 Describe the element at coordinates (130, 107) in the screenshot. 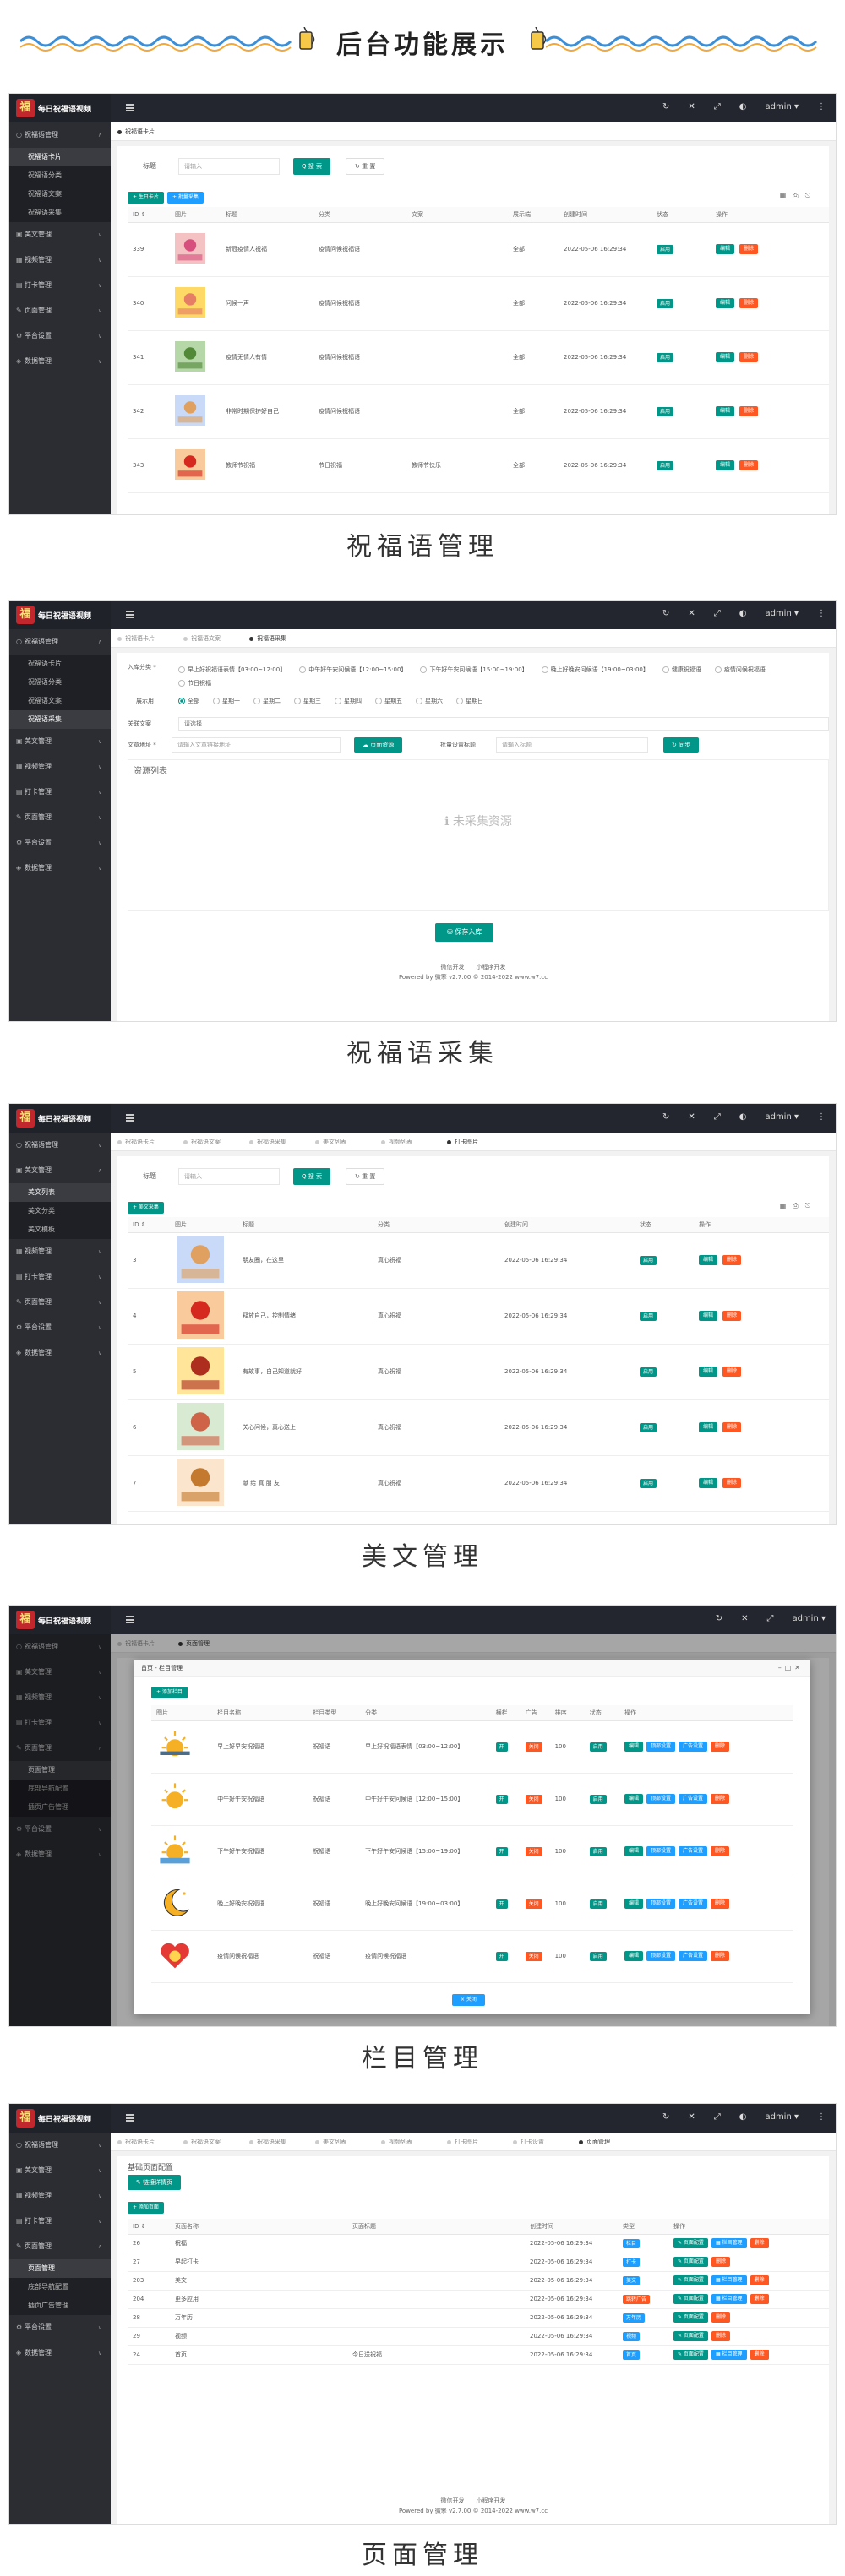

I see `menu-toggle-icon` at that location.